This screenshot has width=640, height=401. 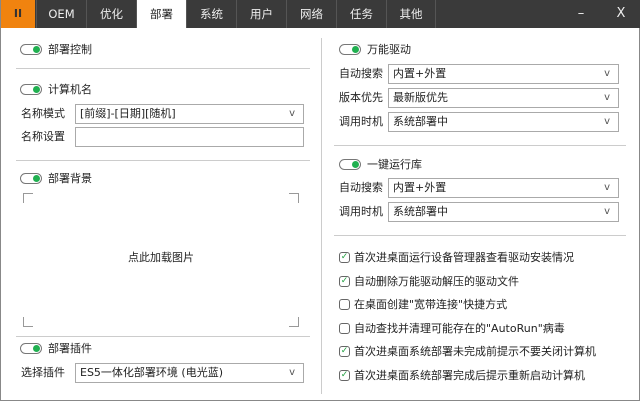 I want to click on deploy-control-label: 部署控制, so click(x=70, y=49).